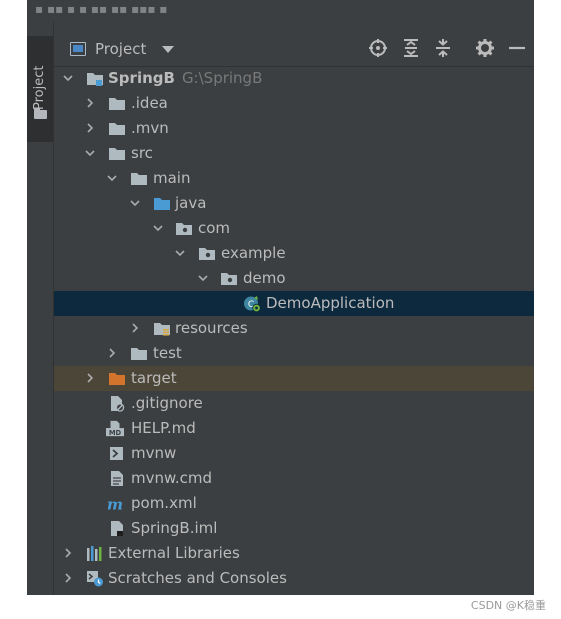 This screenshot has width=561, height=619. I want to click on title-bar: ▪ ▪▪ ▪ ▪ ▪▪ ▪▪ ▪▪▪ ▪, so click(280, 11).